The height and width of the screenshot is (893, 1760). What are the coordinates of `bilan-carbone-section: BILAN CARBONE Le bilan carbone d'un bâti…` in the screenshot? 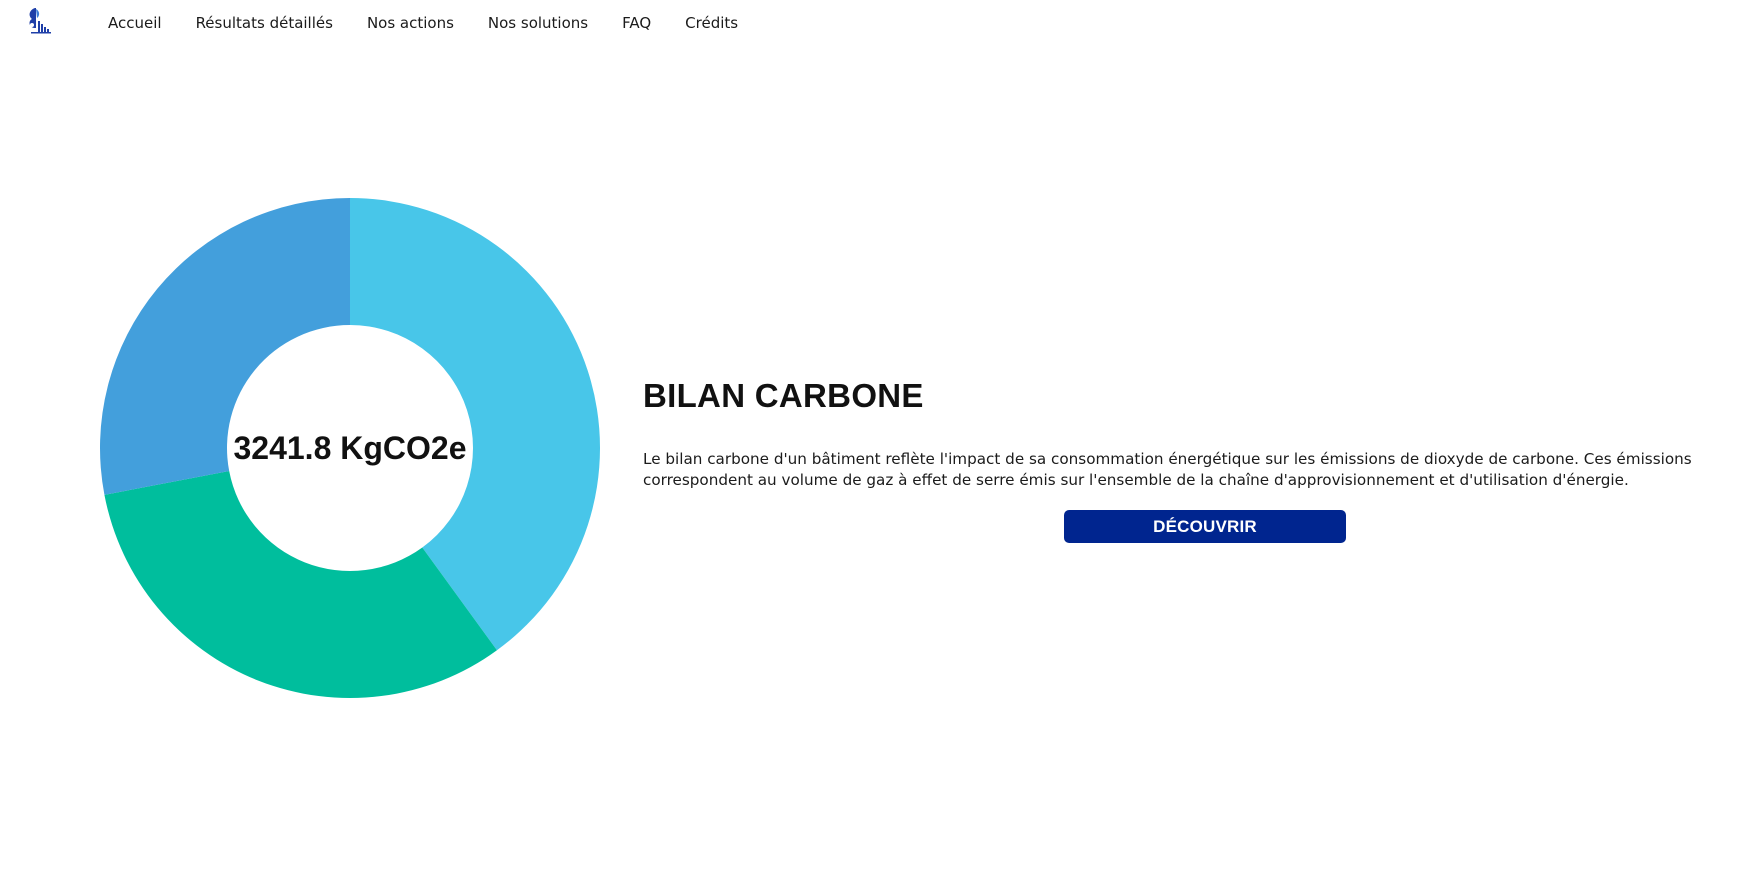 It's located at (1183, 459).